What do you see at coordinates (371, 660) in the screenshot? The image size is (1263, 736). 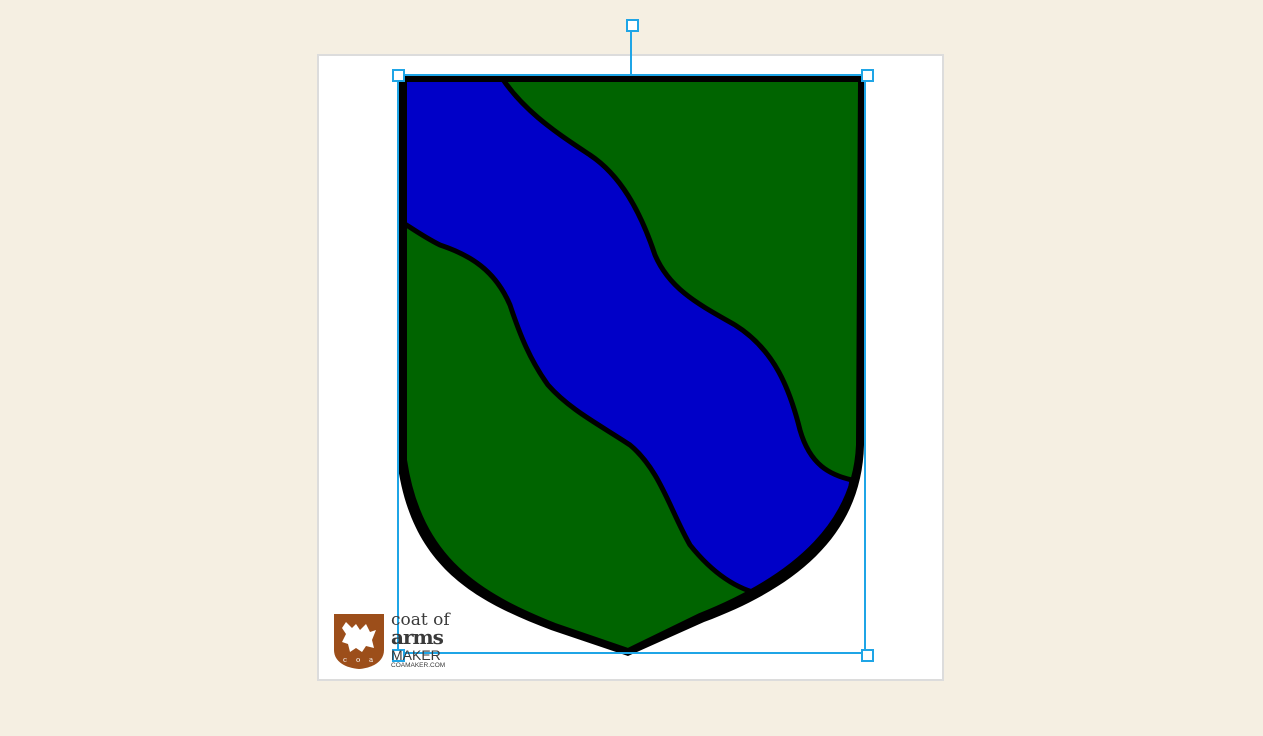 I see `svg-text: a` at bounding box center [371, 660].